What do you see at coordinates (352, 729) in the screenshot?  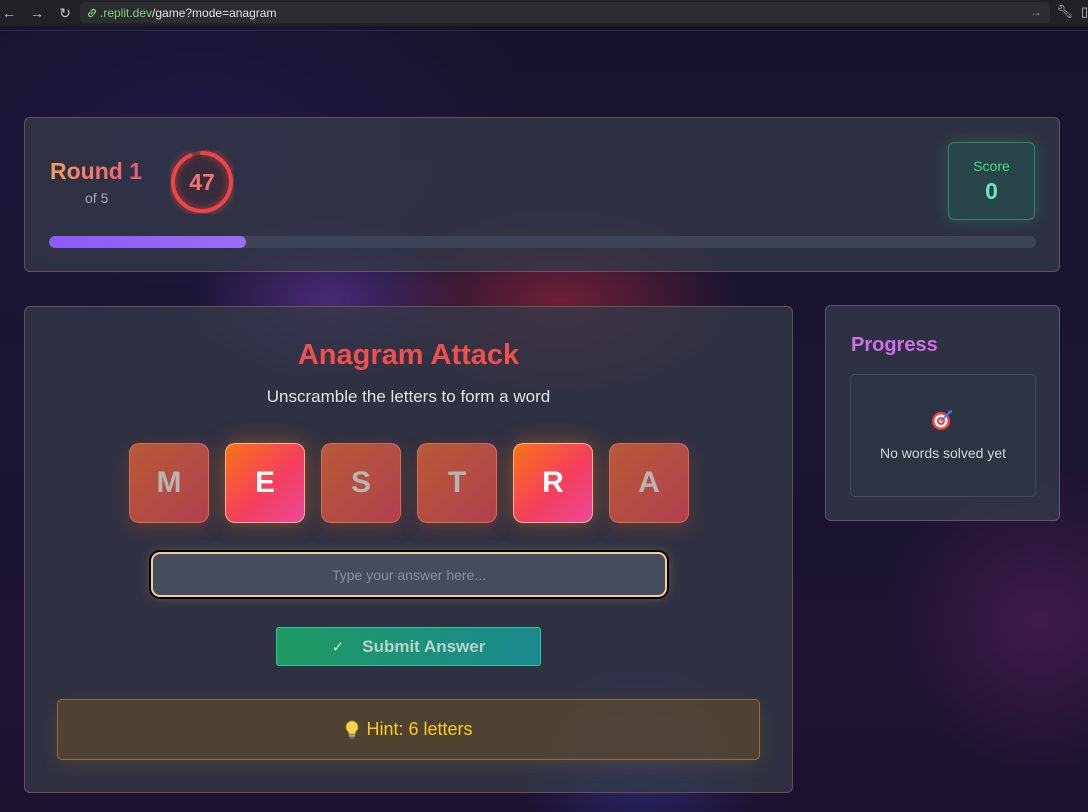 I see `lightbulb-icon` at bounding box center [352, 729].